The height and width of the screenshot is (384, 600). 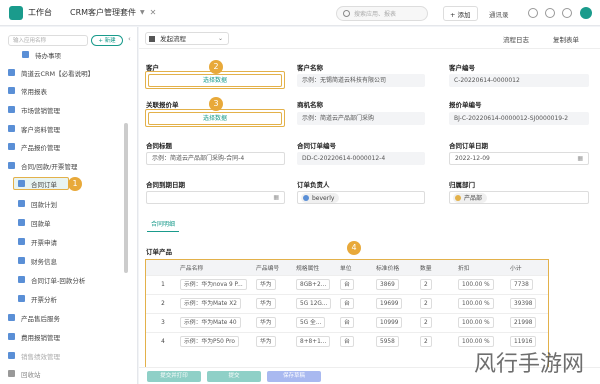 I want to click on sidebar-item-recycle-bin: 回收站, so click(x=65, y=373).